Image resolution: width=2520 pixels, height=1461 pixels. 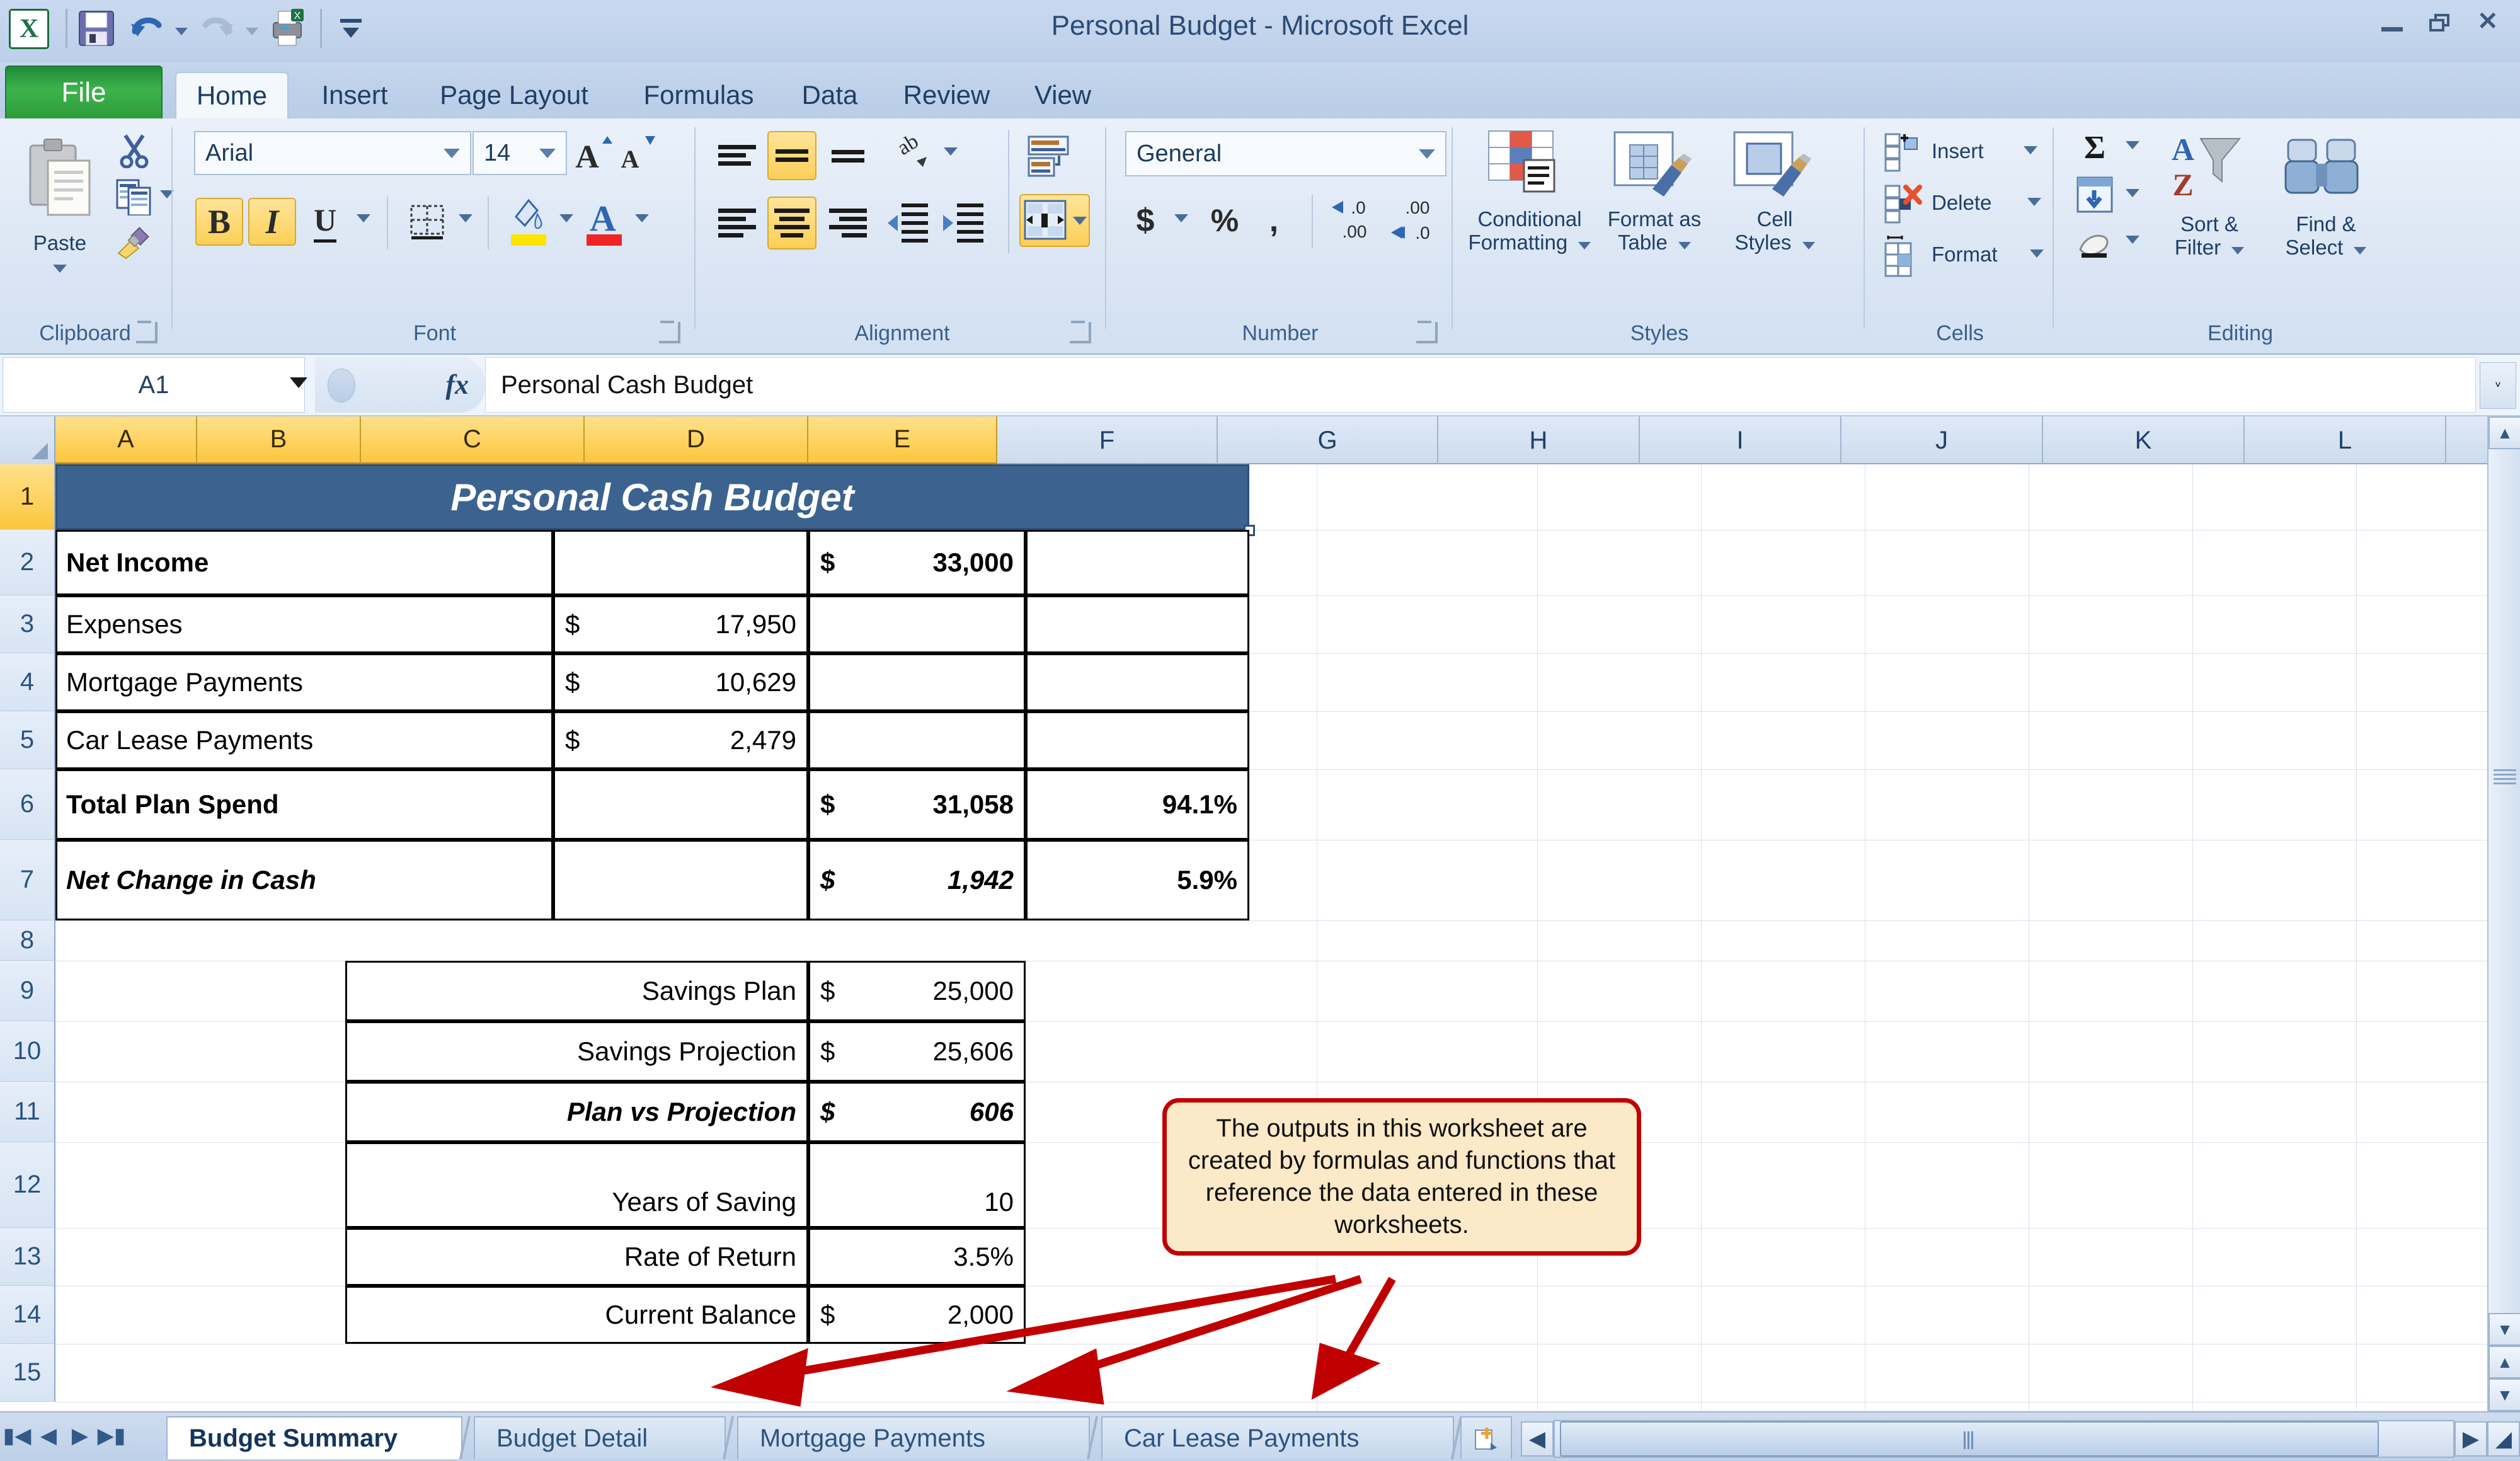 What do you see at coordinates (2498, 385) in the screenshot?
I see `expand-formula-bar-button: ˅` at bounding box center [2498, 385].